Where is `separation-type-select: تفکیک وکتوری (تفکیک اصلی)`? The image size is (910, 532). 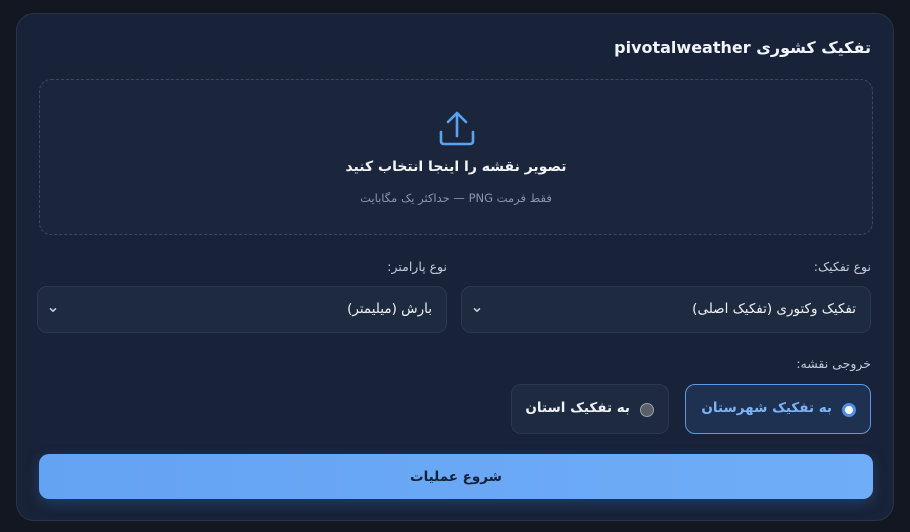
separation-type-select: تفکیک وکتوری (تفکیک اصلی) is located at coordinates (666, 309).